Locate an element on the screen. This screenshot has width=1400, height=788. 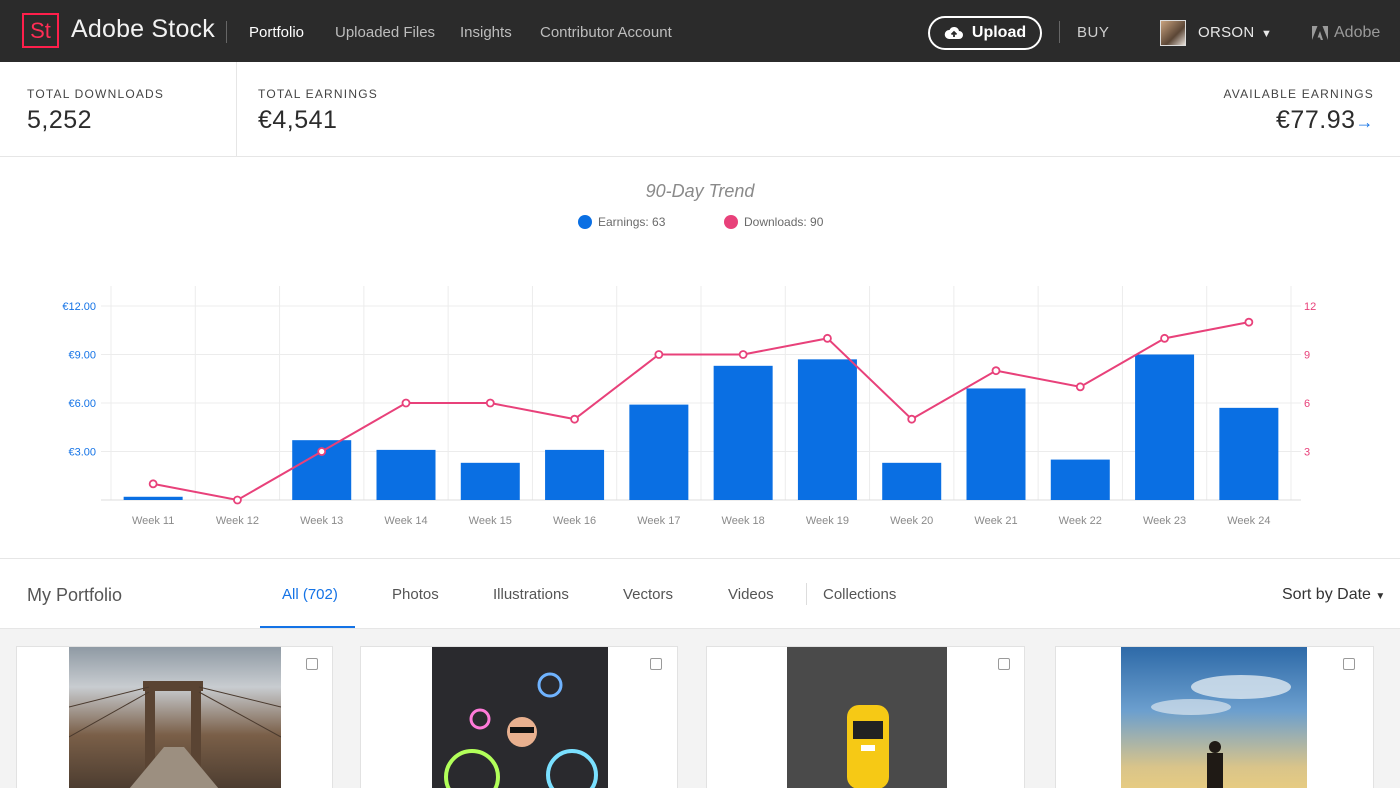
y-left-tick-label: €9.00 is located at coordinates (82, 356).